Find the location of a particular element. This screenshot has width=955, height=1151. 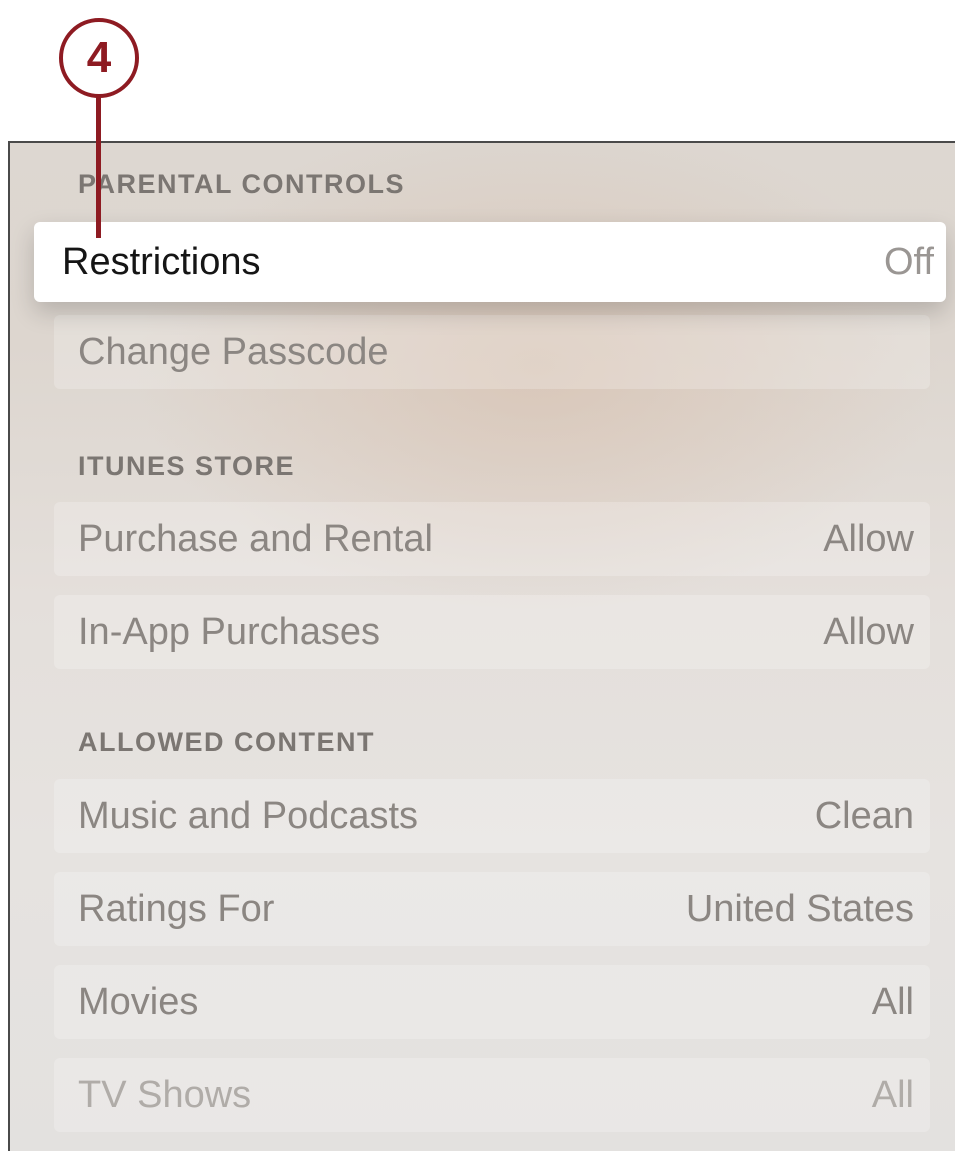

section-header-parental-controls: PARENTAL CONTROLS is located at coordinates (241, 184).